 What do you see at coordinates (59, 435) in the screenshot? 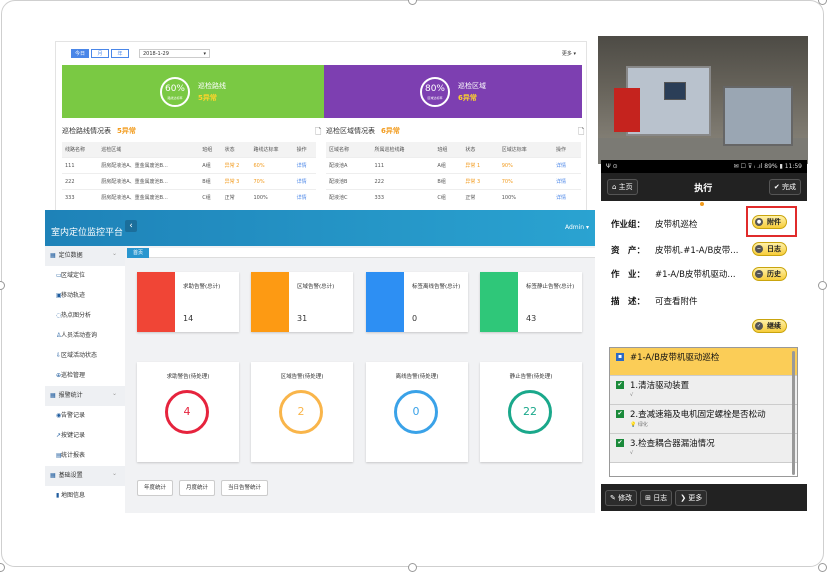
I see `sidebar-item-icon: ↗` at bounding box center [59, 435].